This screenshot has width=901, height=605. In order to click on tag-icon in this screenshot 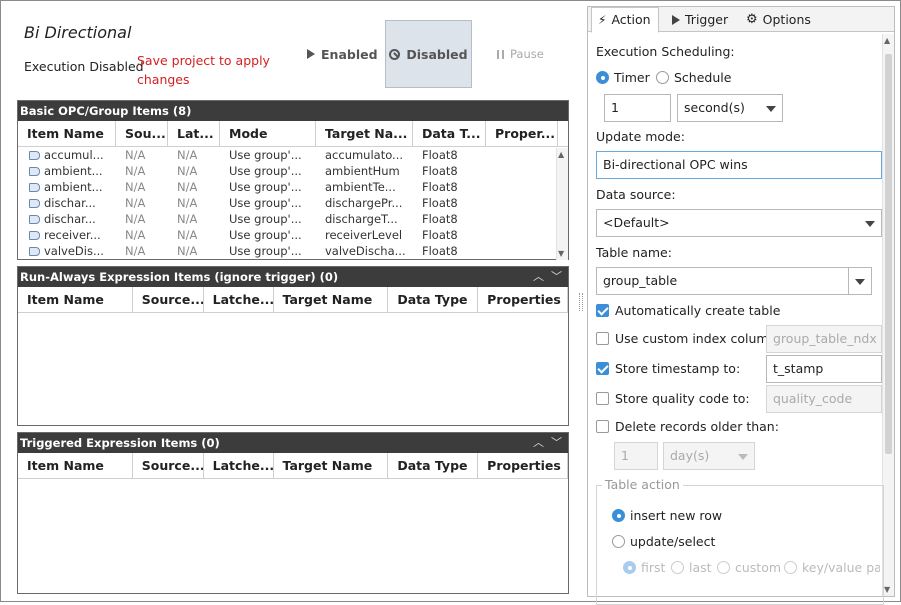, I will do `click(34, 155)`.